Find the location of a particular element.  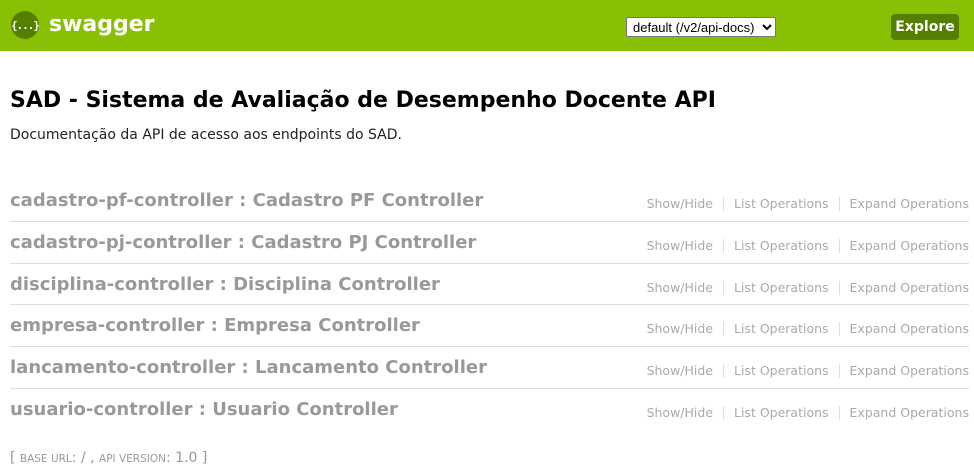

resource-name-link: usuario-controller : Usuario Controller is located at coordinates (204, 409).